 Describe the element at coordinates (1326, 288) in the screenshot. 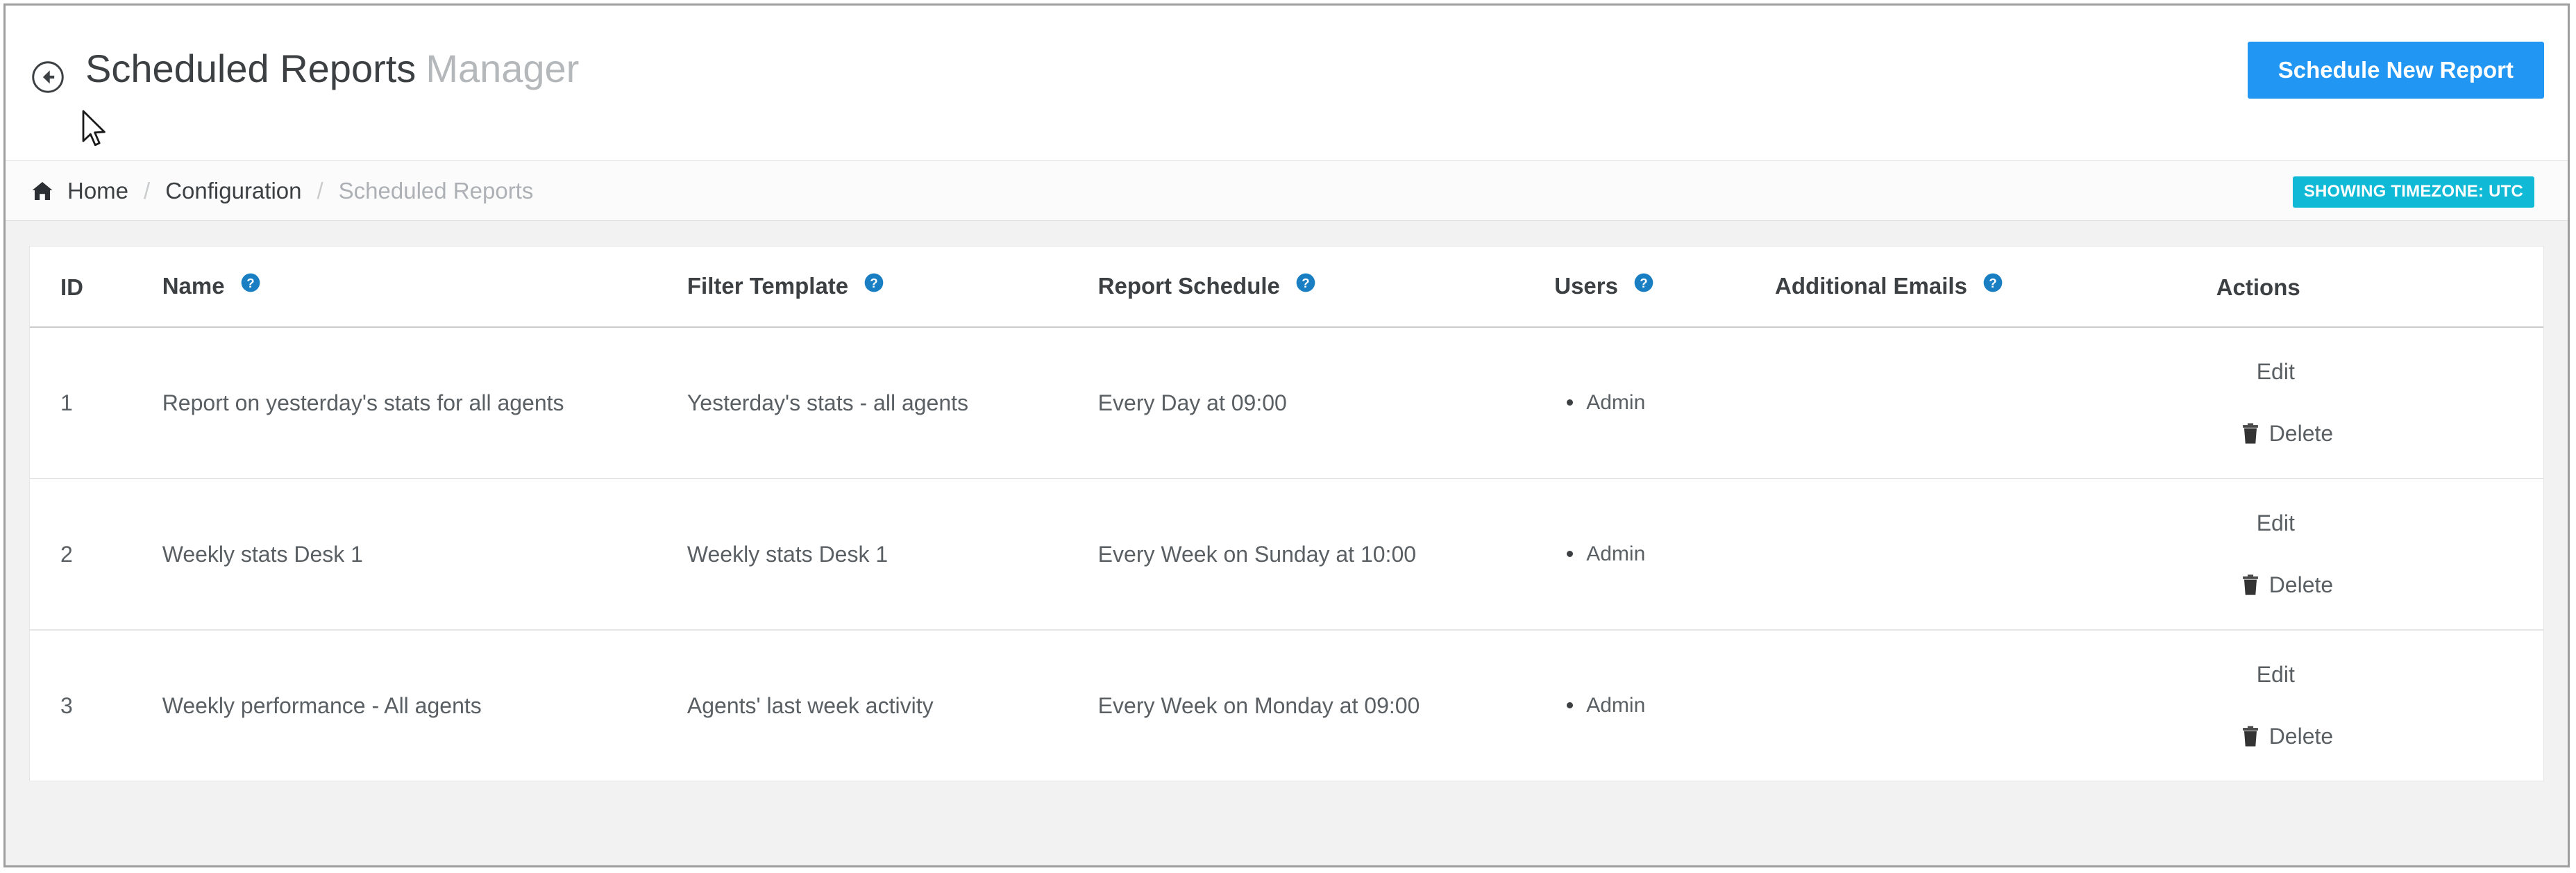

I see `column-header-report-schedule: Report Schedule ?` at that location.